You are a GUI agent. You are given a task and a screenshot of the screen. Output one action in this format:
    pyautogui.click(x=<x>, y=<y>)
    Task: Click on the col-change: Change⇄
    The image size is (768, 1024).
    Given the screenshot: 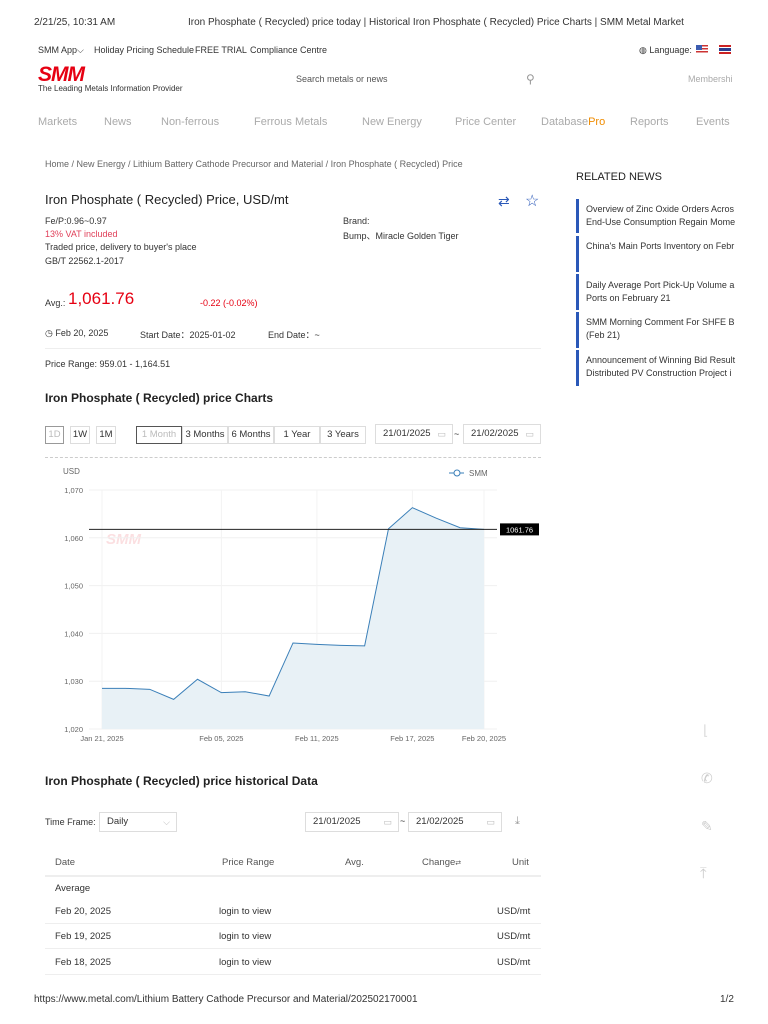 What is the action you would take?
    pyautogui.click(x=441, y=862)
    